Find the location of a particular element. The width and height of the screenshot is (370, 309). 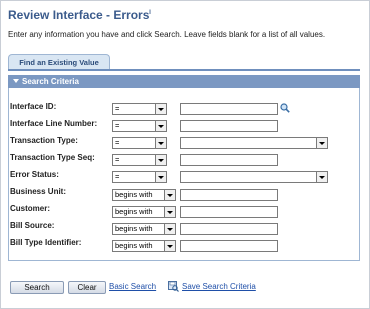

business-unit-input is located at coordinates (229, 195).